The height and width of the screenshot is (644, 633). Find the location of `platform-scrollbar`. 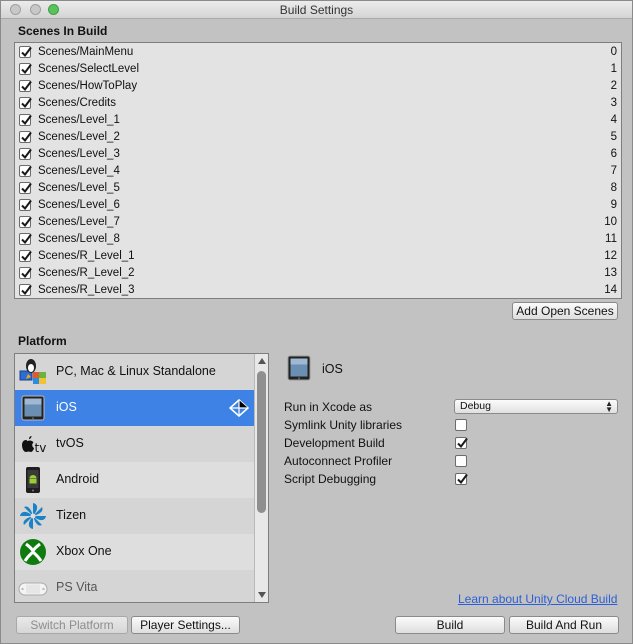

platform-scrollbar is located at coordinates (261, 478).